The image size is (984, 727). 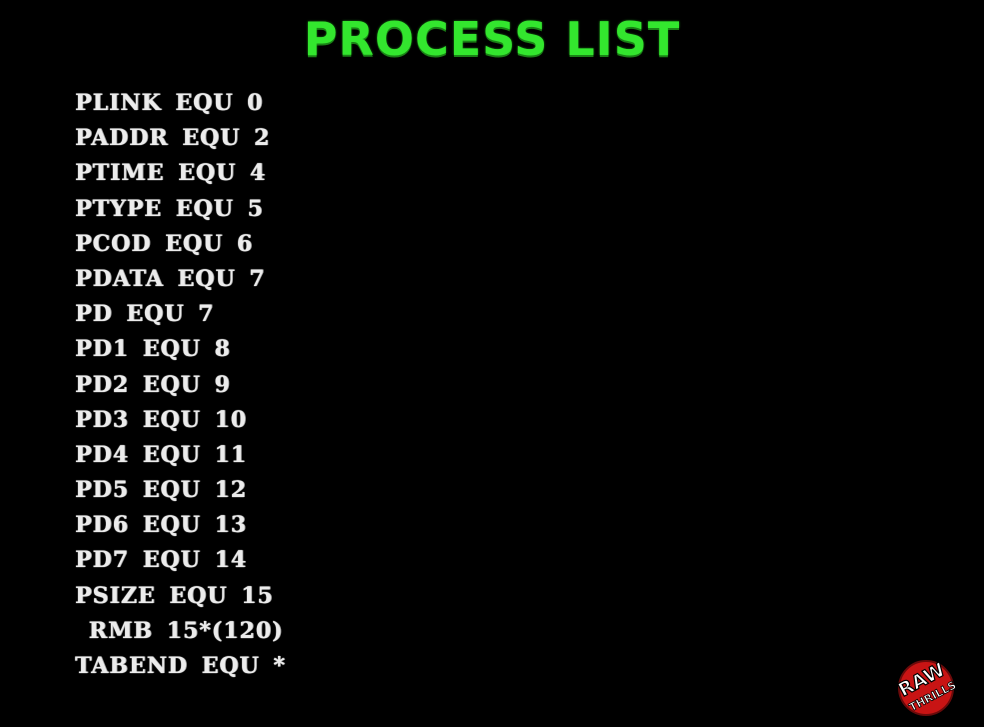 What do you see at coordinates (153, 349) in the screenshot?
I see `code-line-pd1: PD1 EQU 8` at bounding box center [153, 349].